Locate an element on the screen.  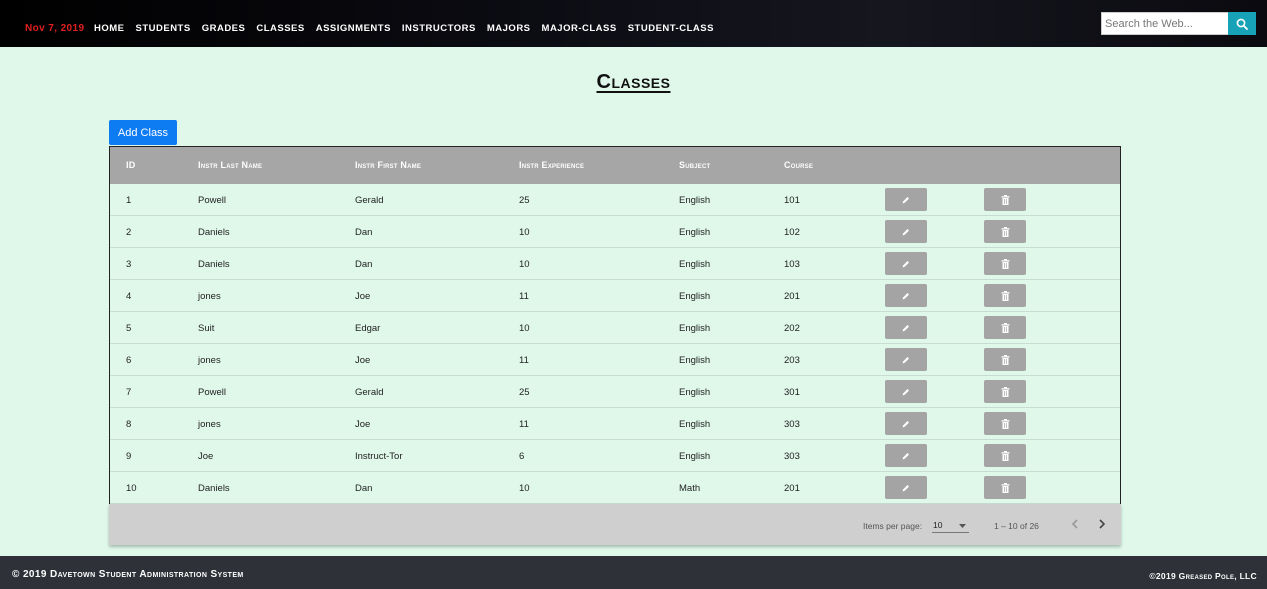
items-per-page-select: 10 is located at coordinates (950, 525).